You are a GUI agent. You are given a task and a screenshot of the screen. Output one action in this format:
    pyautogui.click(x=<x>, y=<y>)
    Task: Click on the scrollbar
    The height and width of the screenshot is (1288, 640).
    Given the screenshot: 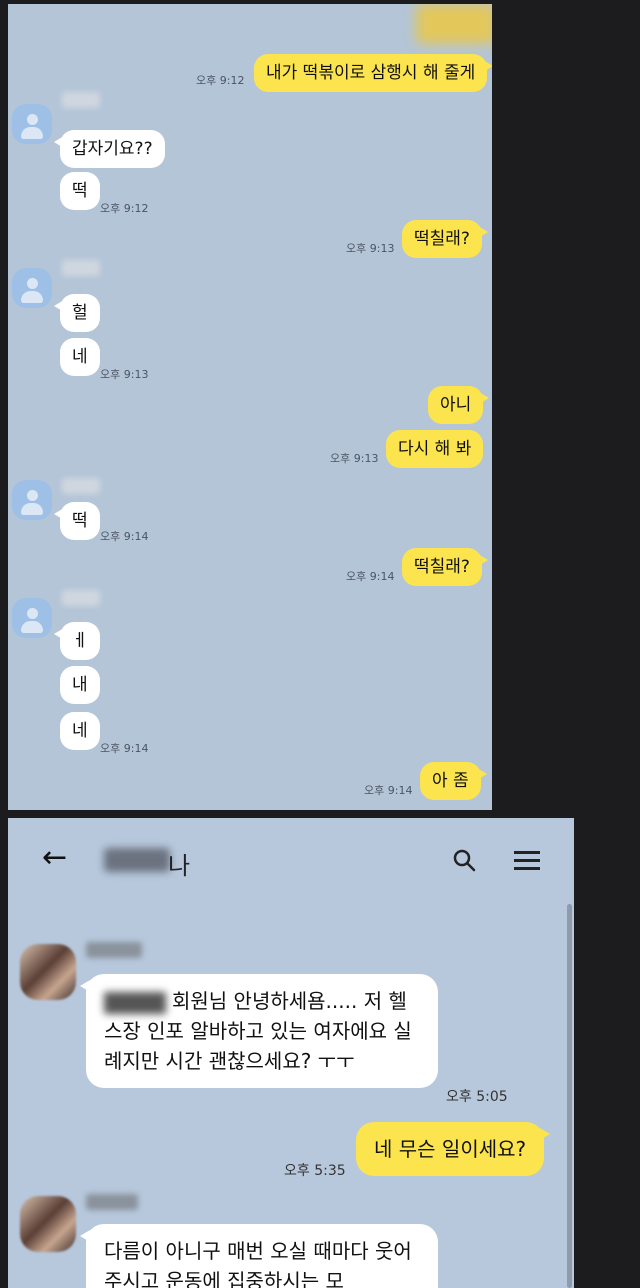 What is the action you would take?
    pyautogui.click(x=569, y=1096)
    